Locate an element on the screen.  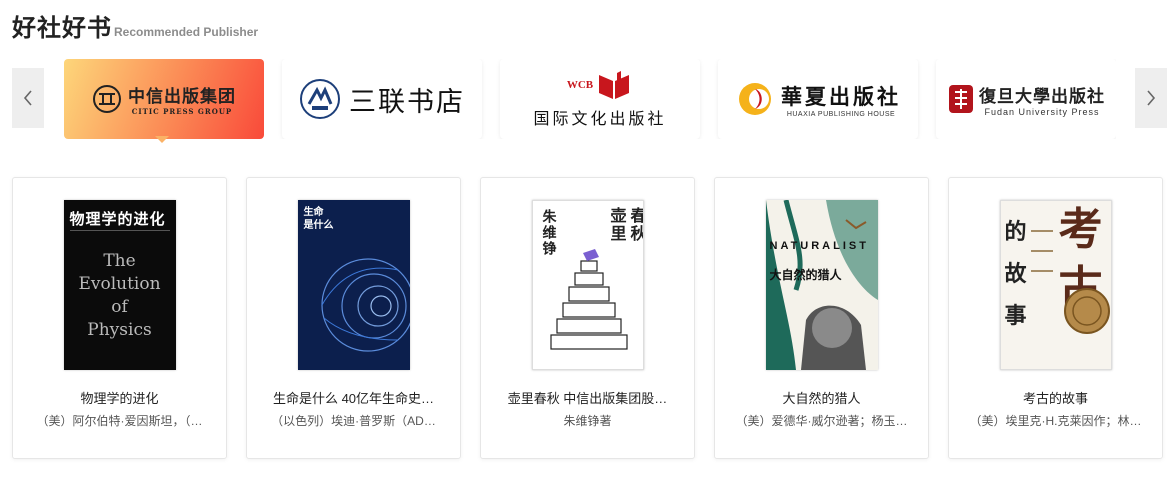
publisher-name: 復旦大學出版社 is located at coordinates (1042, 96).